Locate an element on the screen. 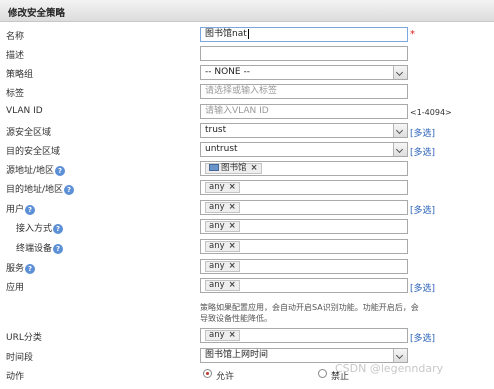 This screenshot has width=494, height=389. dst-zone-multi-link: [多选] is located at coordinates (422, 151).